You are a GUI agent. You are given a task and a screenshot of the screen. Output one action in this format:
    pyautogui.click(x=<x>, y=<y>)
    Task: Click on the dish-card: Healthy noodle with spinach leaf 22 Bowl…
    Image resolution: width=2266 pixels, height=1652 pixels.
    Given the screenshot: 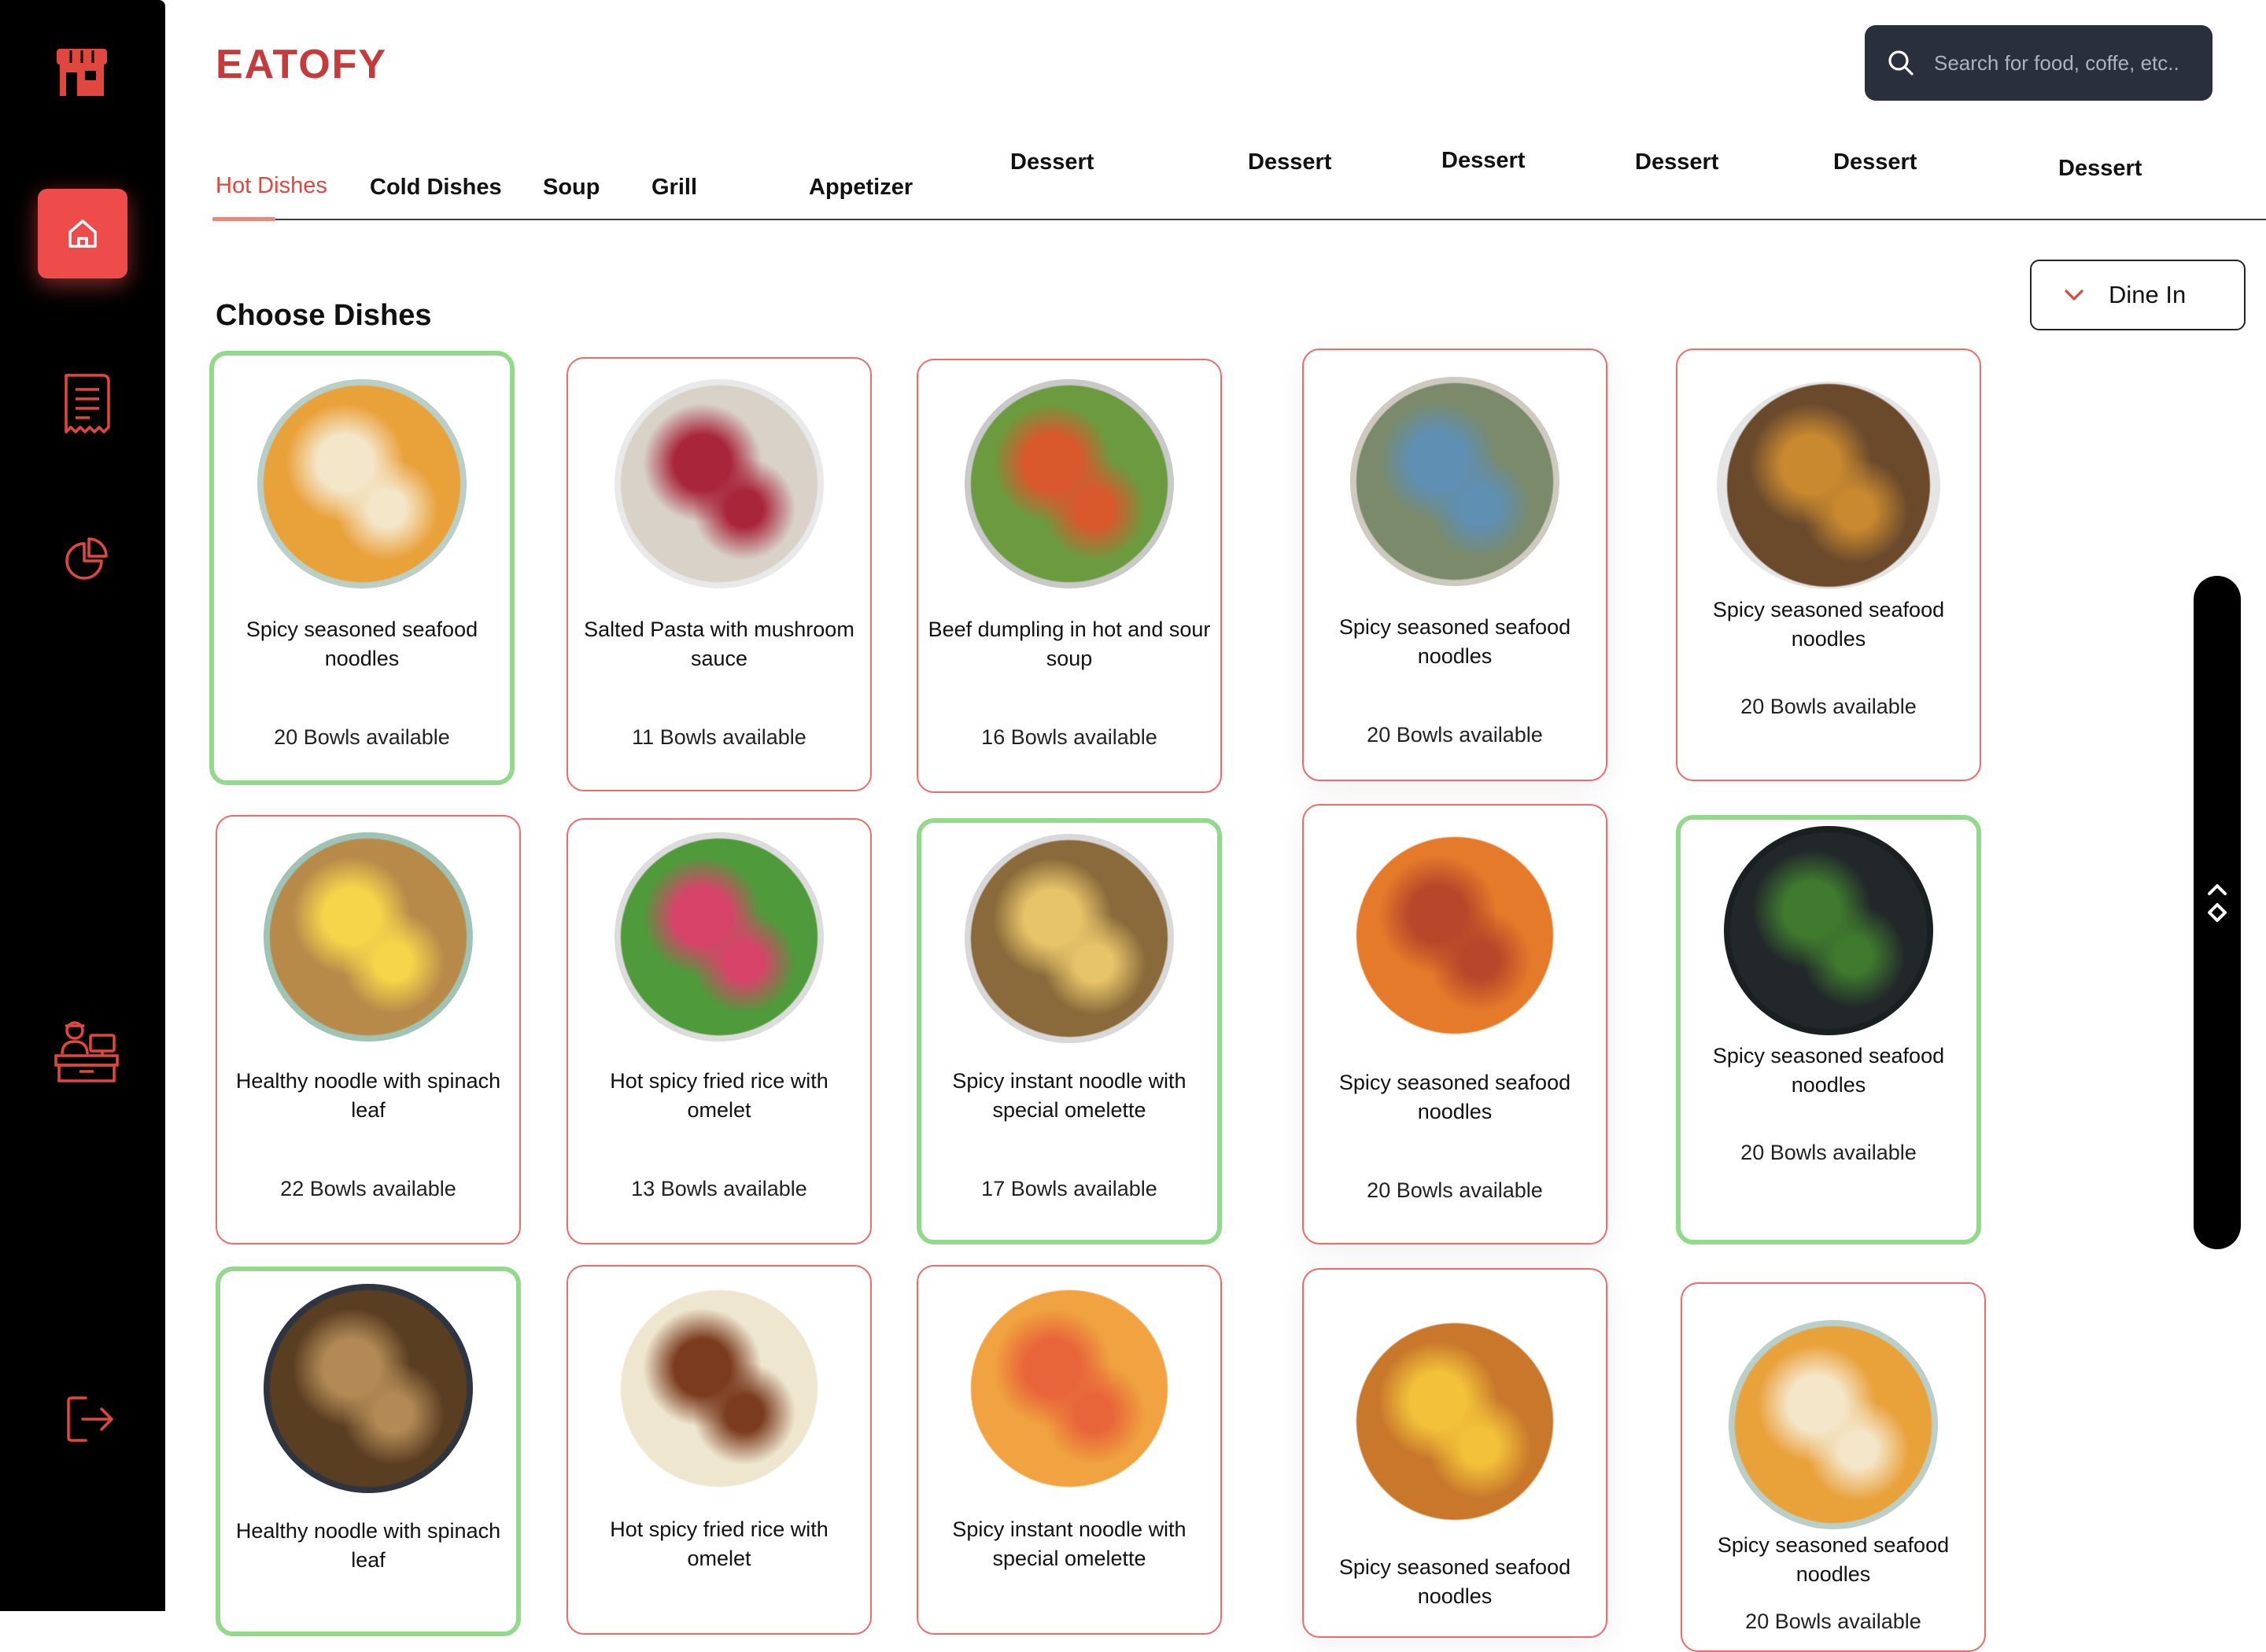 What is the action you would take?
    pyautogui.click(x=368, y=1030)
    